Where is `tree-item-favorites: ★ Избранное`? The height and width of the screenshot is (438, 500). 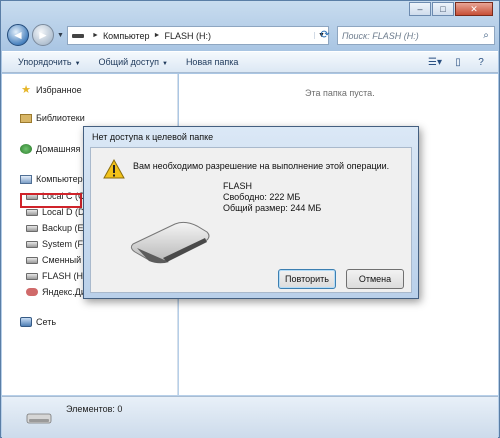 tree-item-favorites: ★ Избранное is located at coordinates (51, 89).